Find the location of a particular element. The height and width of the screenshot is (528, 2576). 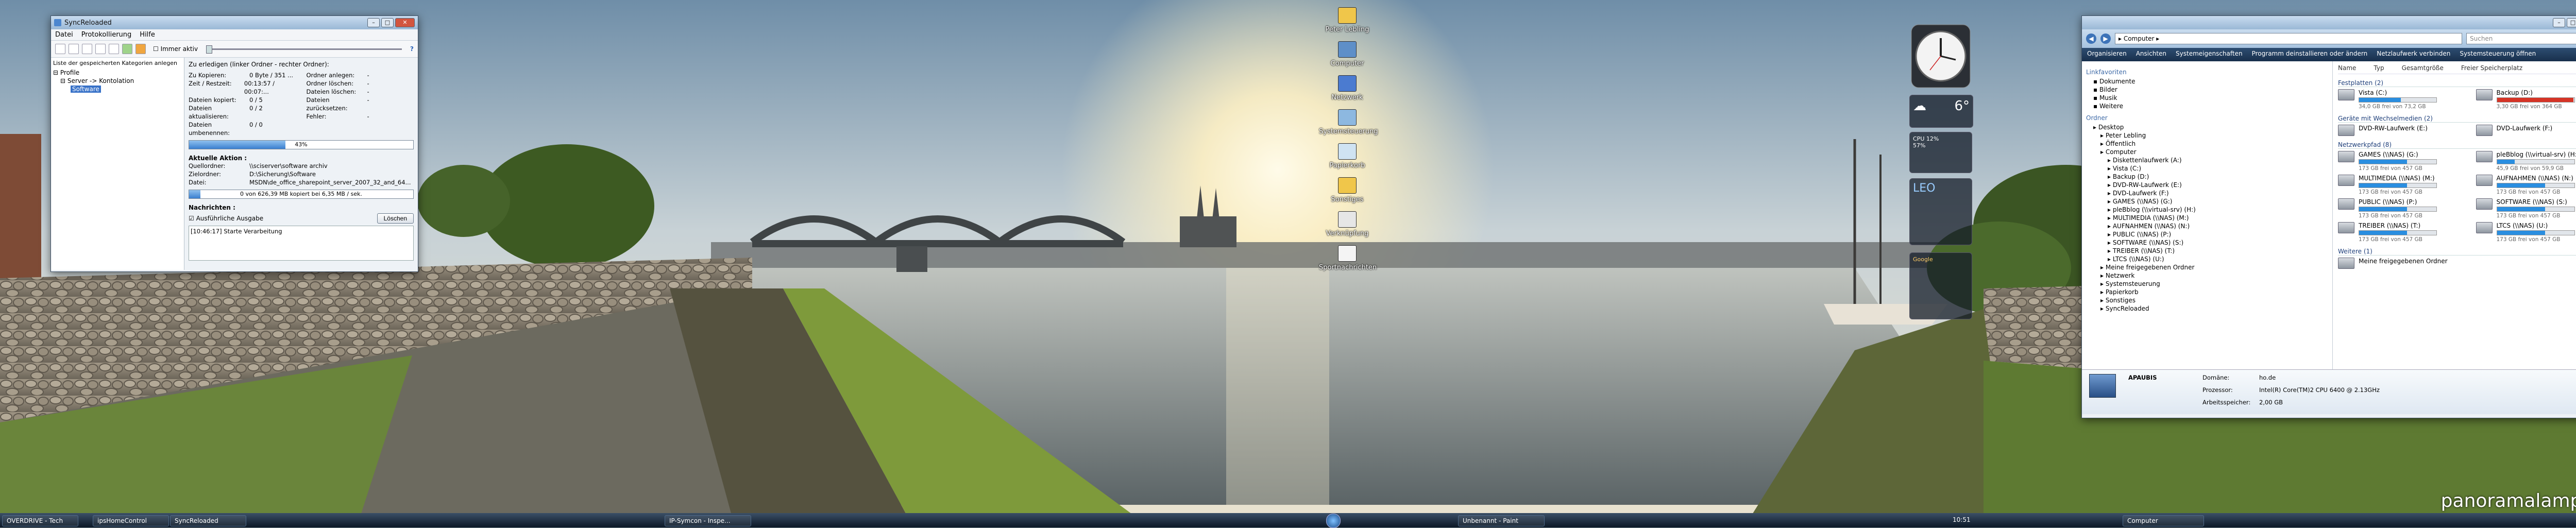

copy-icon is located at coordinates (100, 49).